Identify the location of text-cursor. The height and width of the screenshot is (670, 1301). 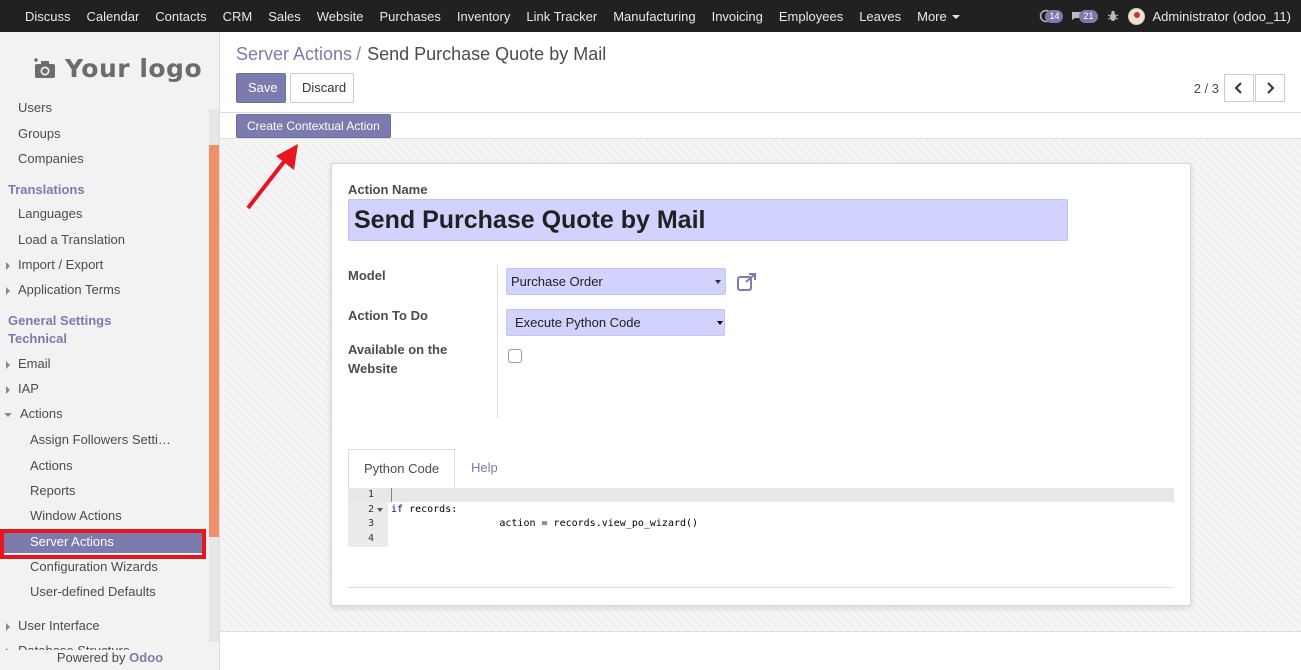
(391, 495).